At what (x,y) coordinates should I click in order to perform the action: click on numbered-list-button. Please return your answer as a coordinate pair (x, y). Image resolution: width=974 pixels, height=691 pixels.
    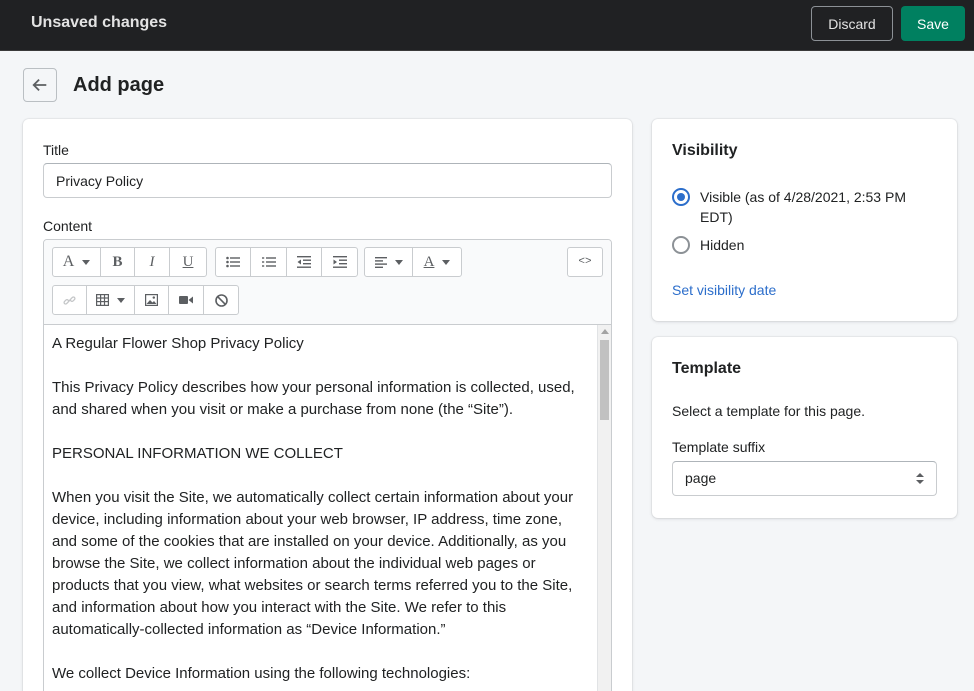
    Looking at the image, I should click on (269, 262).